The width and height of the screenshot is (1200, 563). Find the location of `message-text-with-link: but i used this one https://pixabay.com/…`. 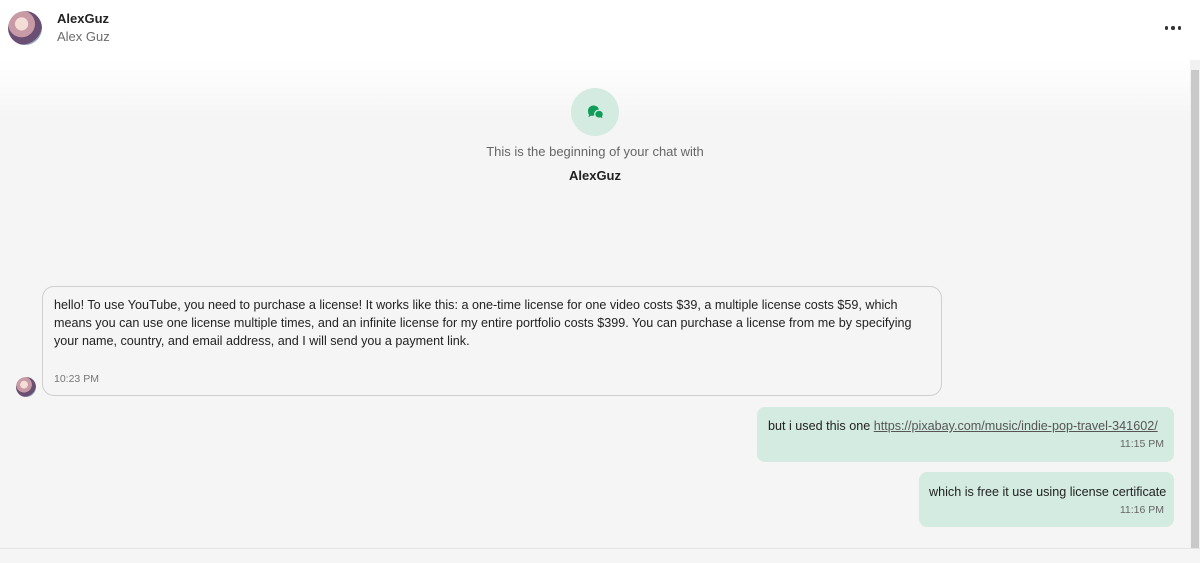

message-text-with-link: but i used this one https://pixabay.com/… is located at coordinates (963, 426).